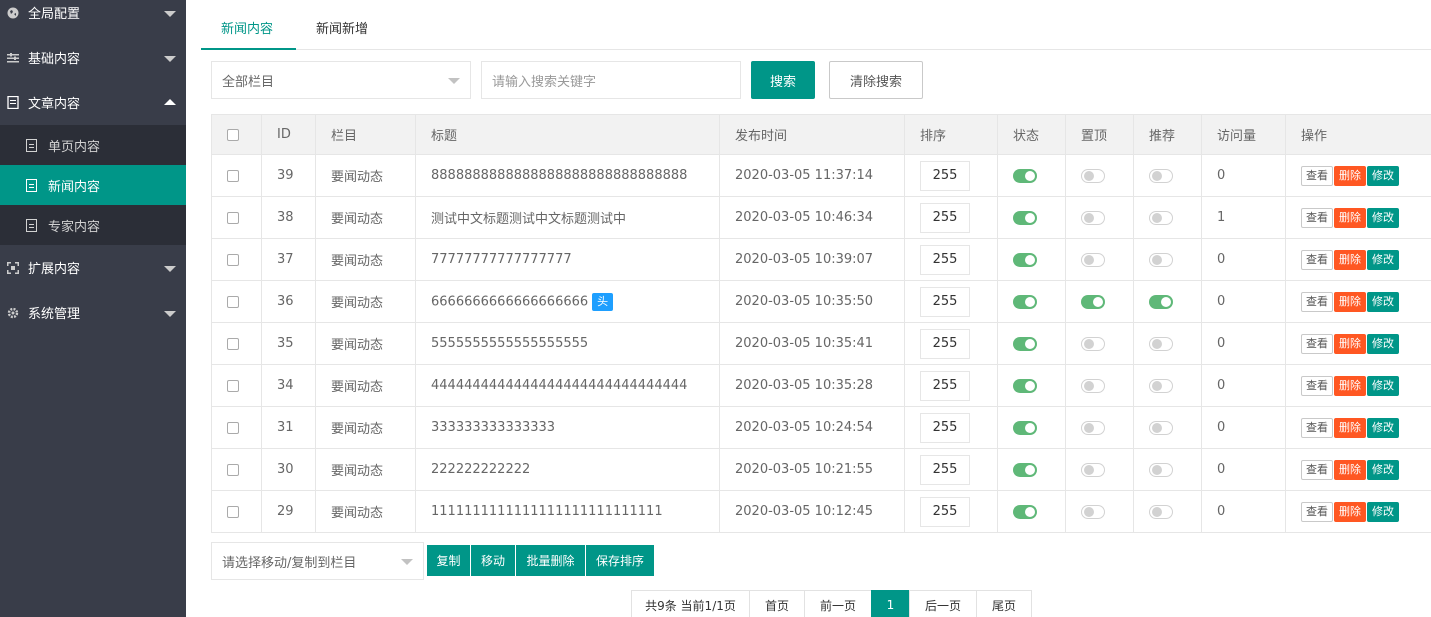  I want to click on batch-delete-button: 批量删除, so click(551, 560).